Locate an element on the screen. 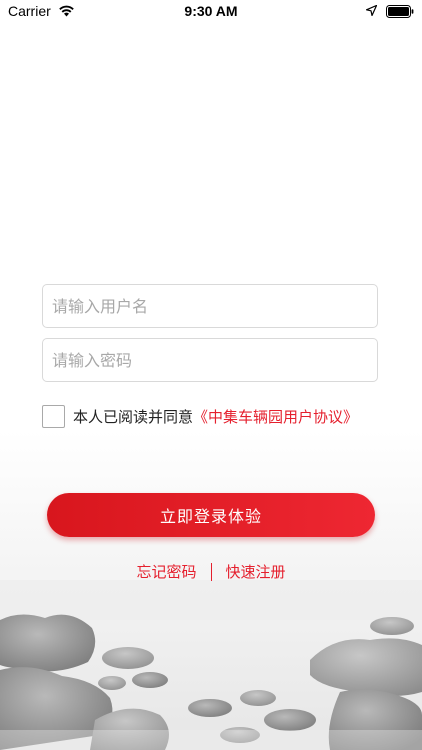 This screenshot has height=750, width=422. username-field is located at coordinates (210, 306).